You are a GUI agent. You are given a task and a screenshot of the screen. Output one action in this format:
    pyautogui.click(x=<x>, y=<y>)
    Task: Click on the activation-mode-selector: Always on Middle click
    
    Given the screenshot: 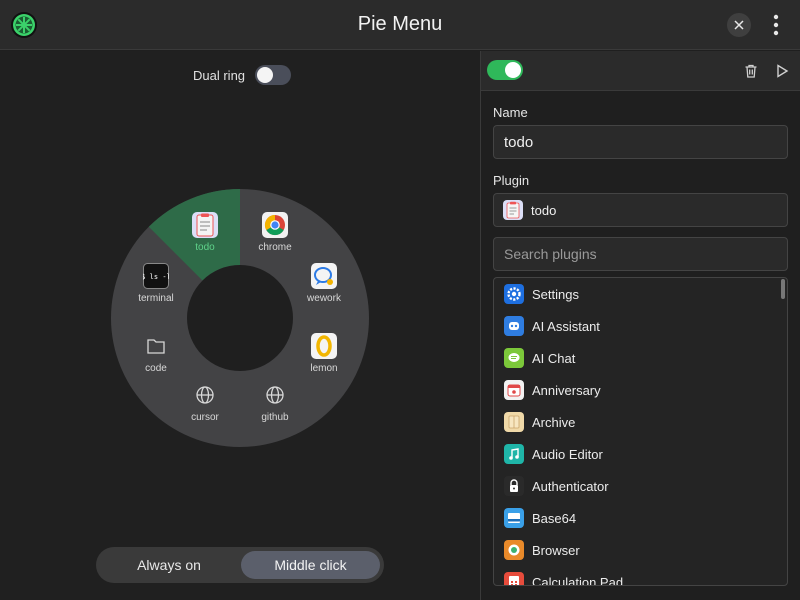 What is the action you would take?
    pyautogui.click(x=240, y=565)
    